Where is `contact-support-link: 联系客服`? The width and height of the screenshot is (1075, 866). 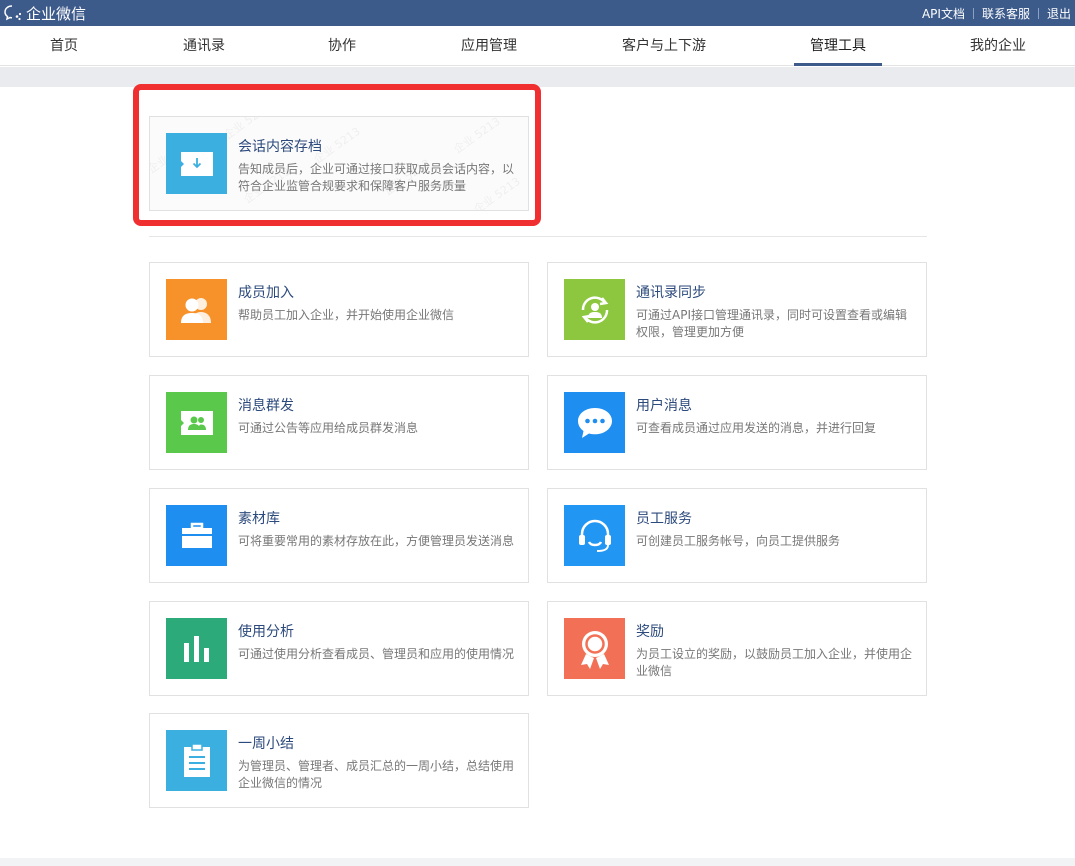 contact-support-link: 联系客服 is located at coordinates (1006, 13).